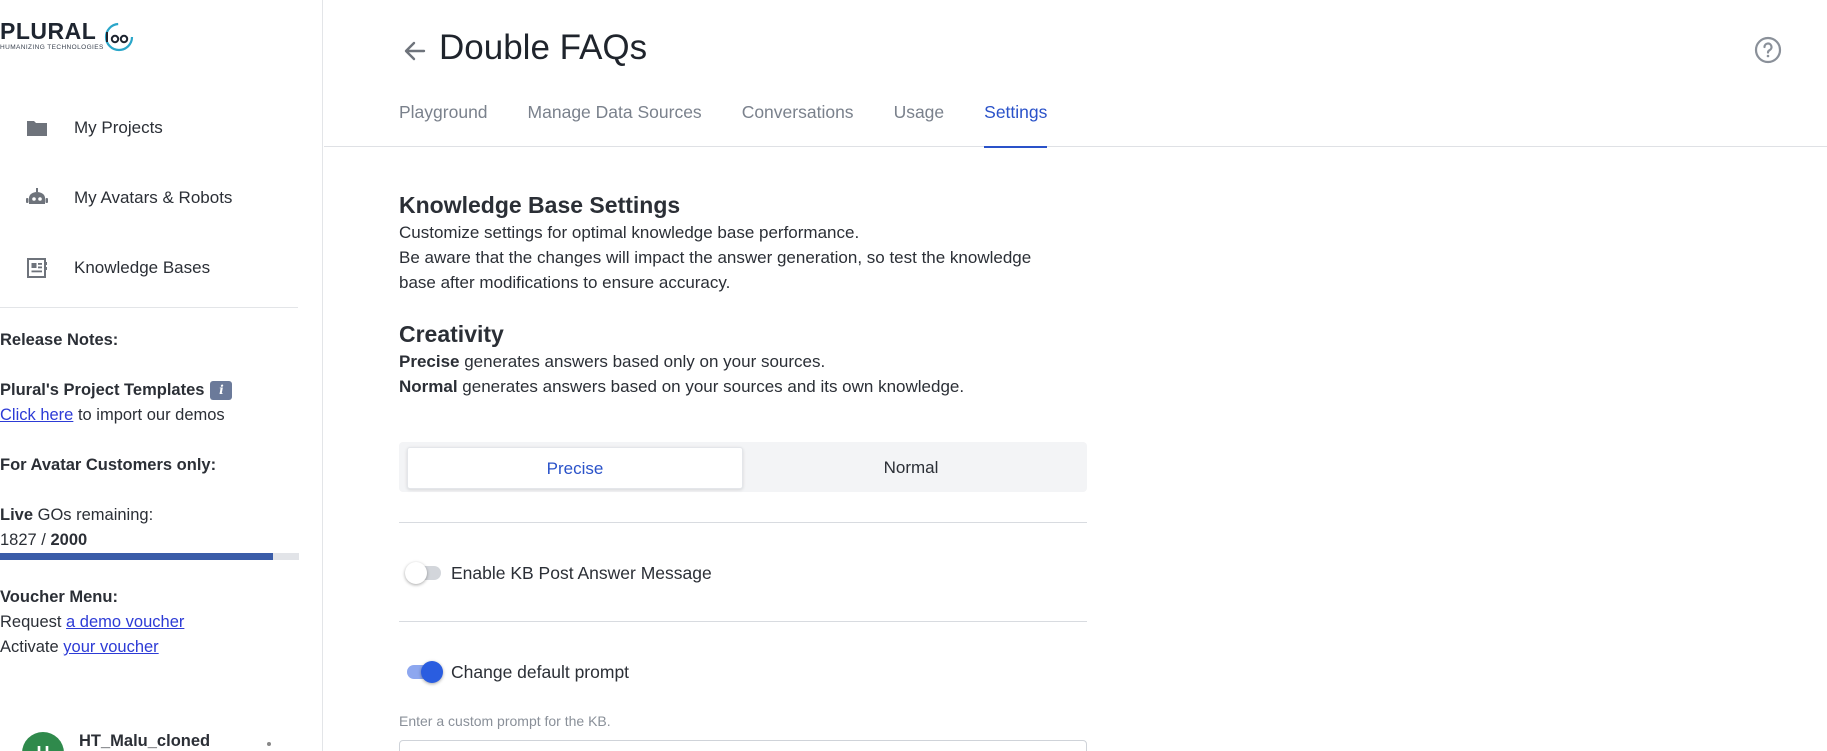  Describe the element at coordinates (59, 597) in the screenshot. I see `voucher-menu-title: Voucher Menu:` at that location.